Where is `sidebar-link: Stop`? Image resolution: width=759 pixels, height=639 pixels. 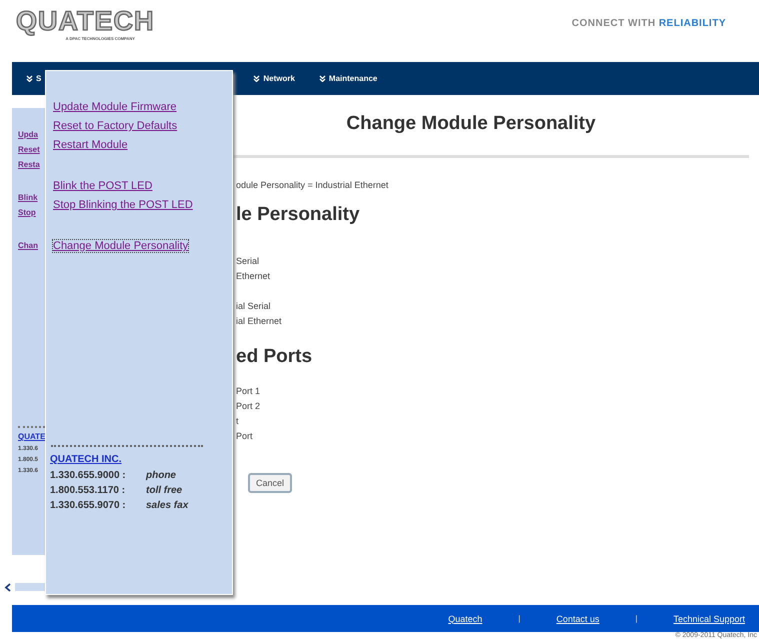
sidebar-link: Stop is located at coordinates (31, 212).